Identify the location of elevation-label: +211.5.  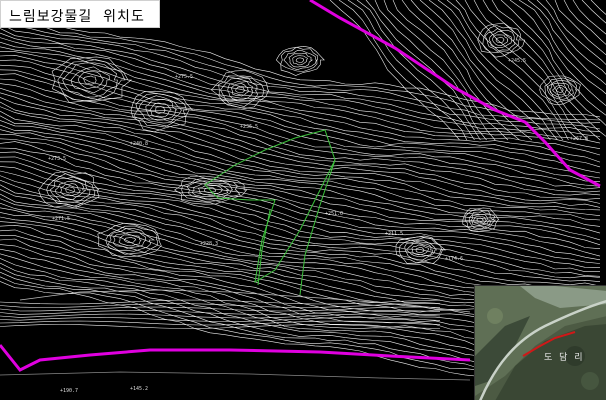
(394, 234).